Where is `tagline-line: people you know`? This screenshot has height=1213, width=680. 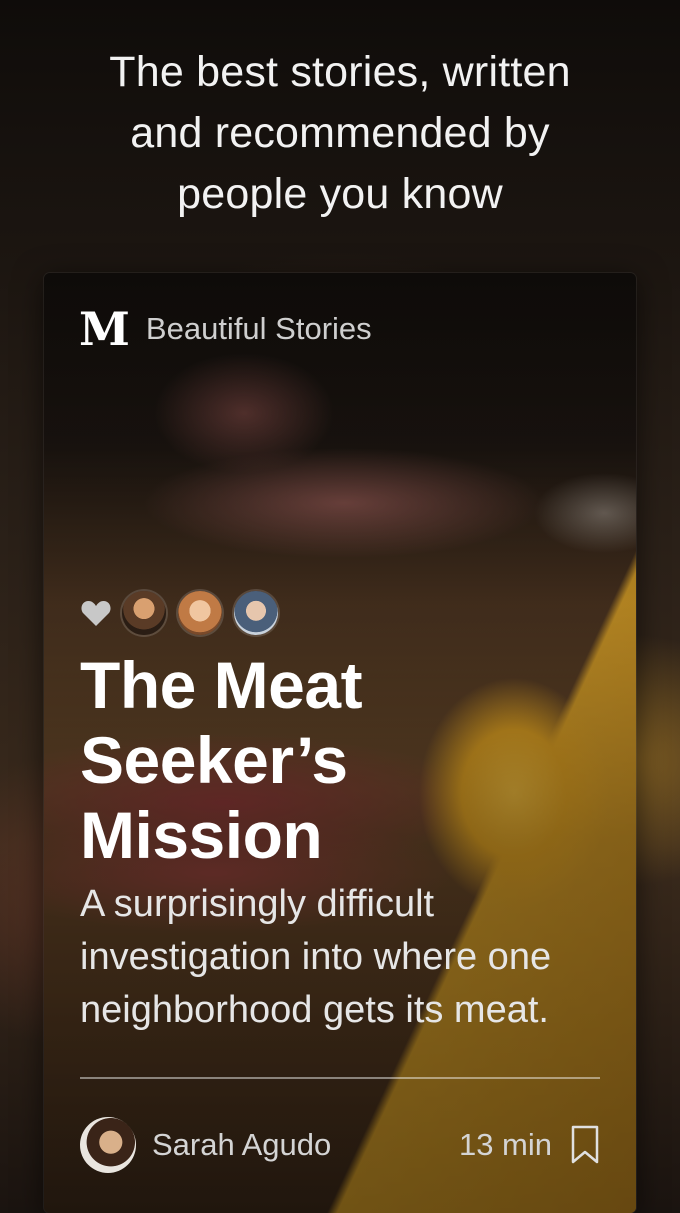 tagline-line: people you know is located at coordinates (340, 194).